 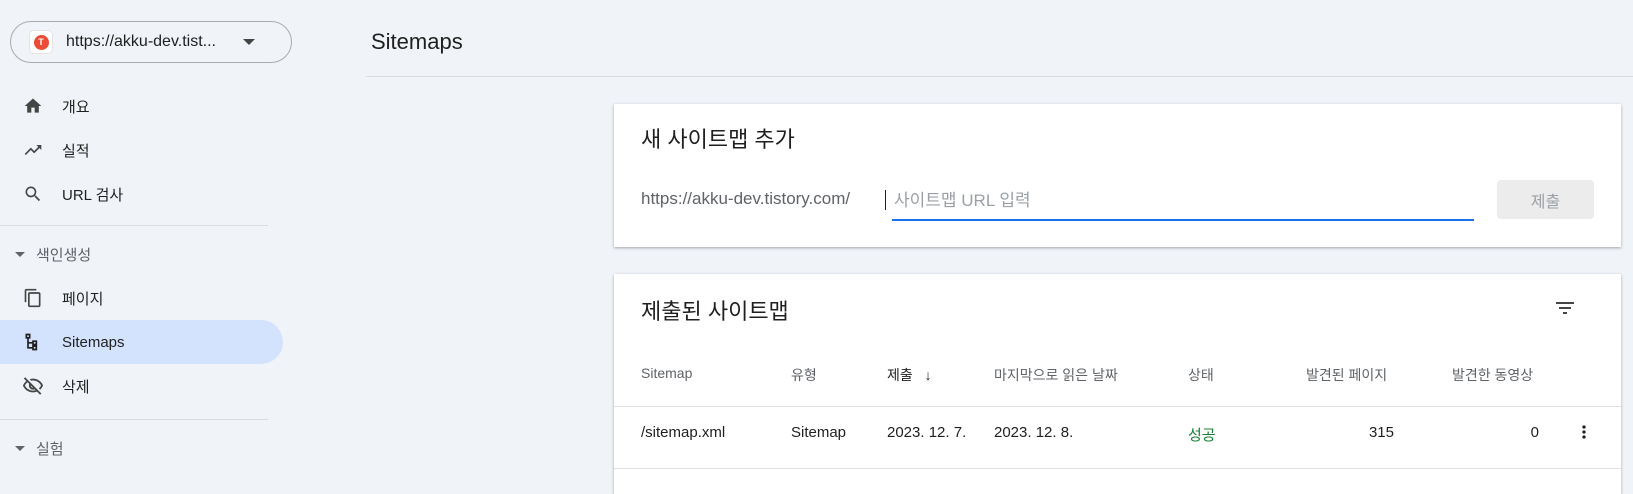 I want to click on sitemap-path: /sitemap.xml, so click(x=683, y=432).